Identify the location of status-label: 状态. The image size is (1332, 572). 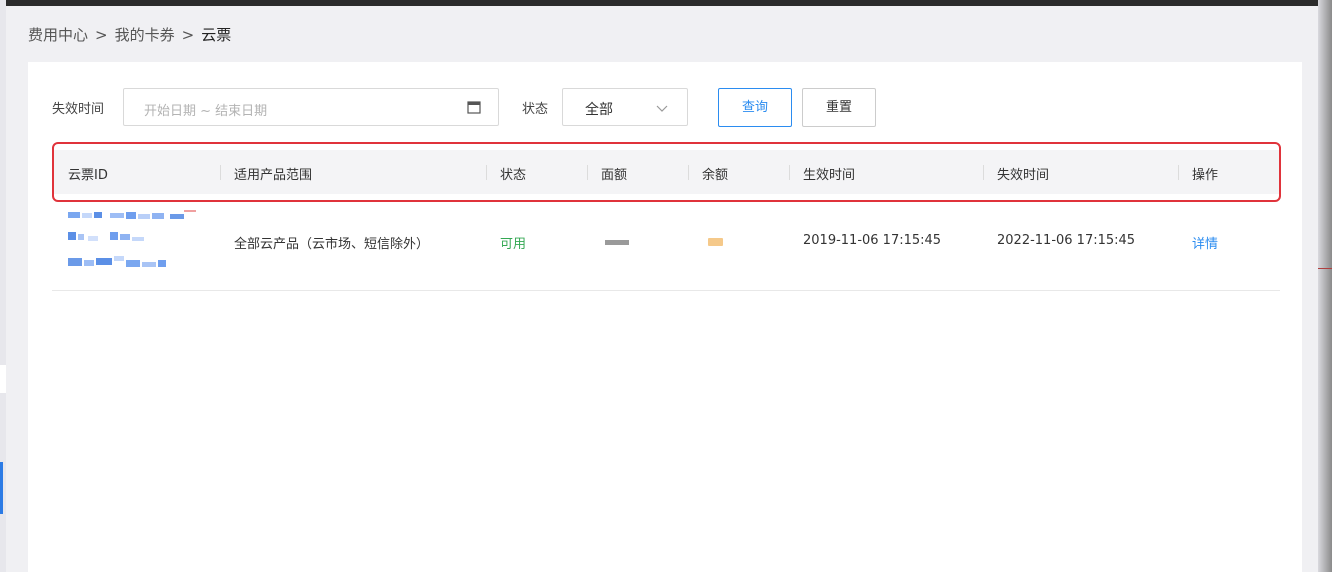
(535, 109).